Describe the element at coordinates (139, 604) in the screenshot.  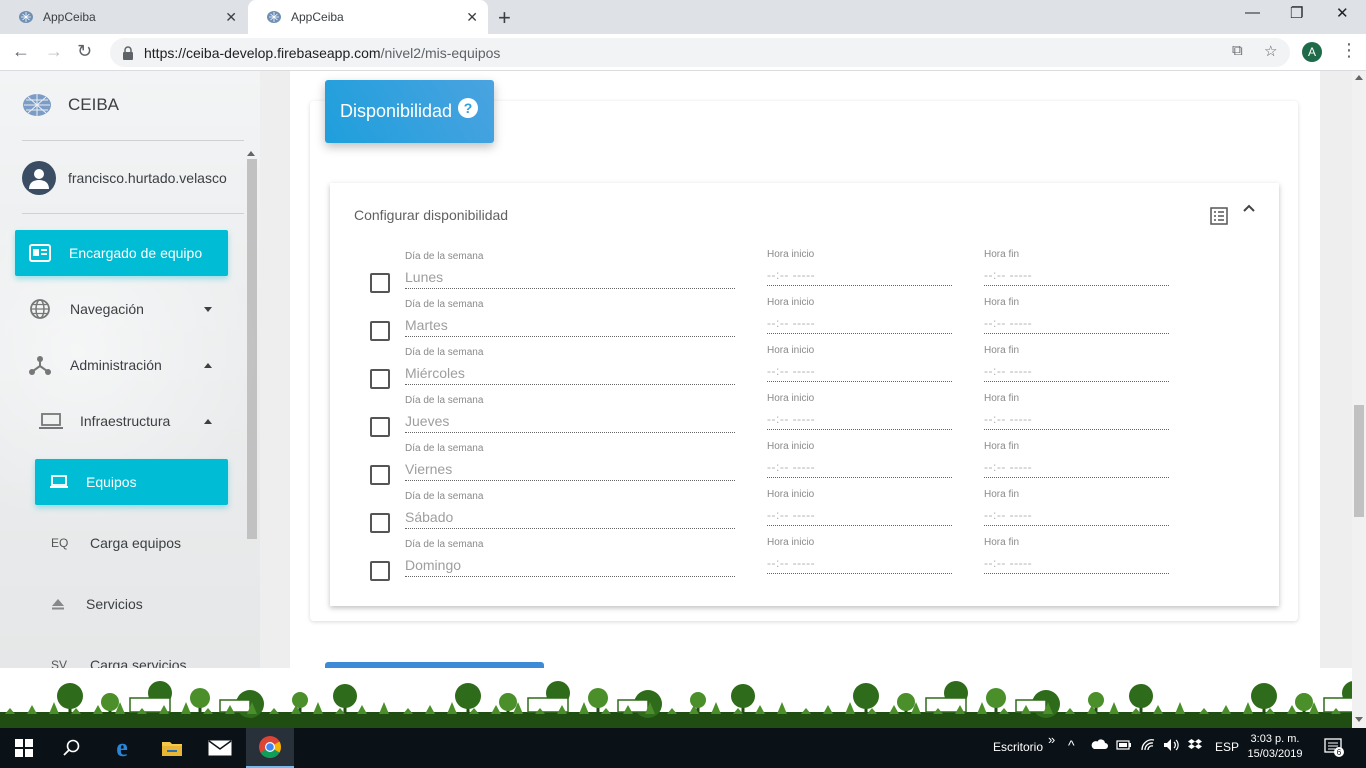
I see `sidebar-item-servicios: Servicios` at that location.